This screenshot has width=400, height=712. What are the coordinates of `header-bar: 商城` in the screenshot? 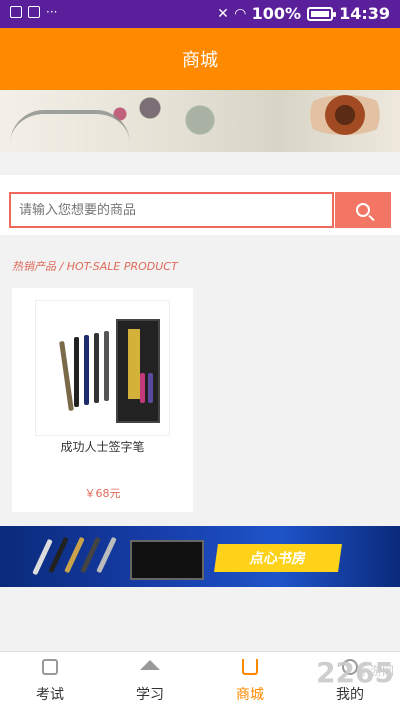 It's located at (200, 59).